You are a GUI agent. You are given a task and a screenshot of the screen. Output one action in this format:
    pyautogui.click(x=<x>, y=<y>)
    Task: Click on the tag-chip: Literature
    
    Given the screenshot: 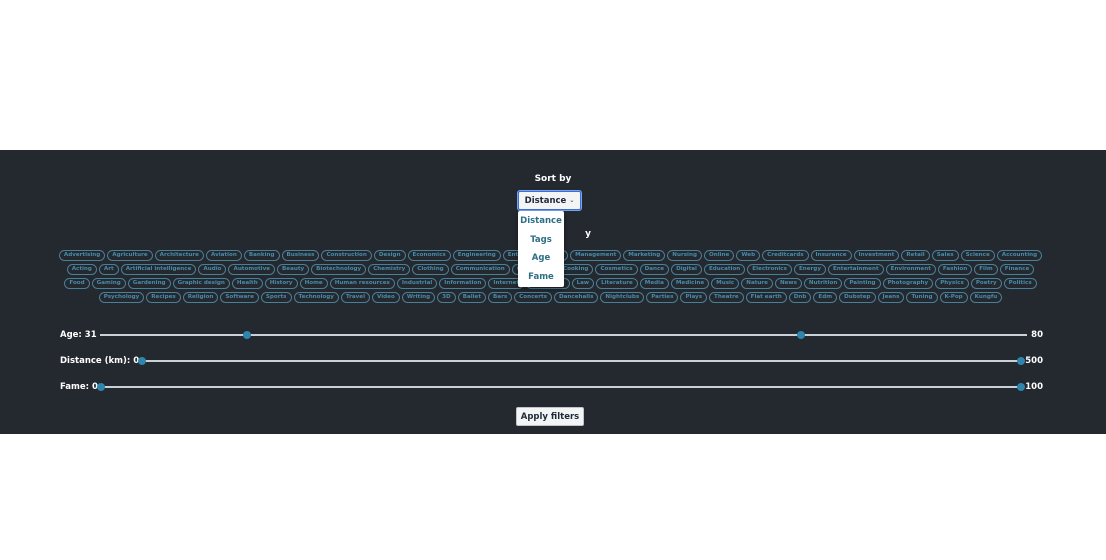 What is the action you would take?
    pyautogui.click(x=617, y=283)
    